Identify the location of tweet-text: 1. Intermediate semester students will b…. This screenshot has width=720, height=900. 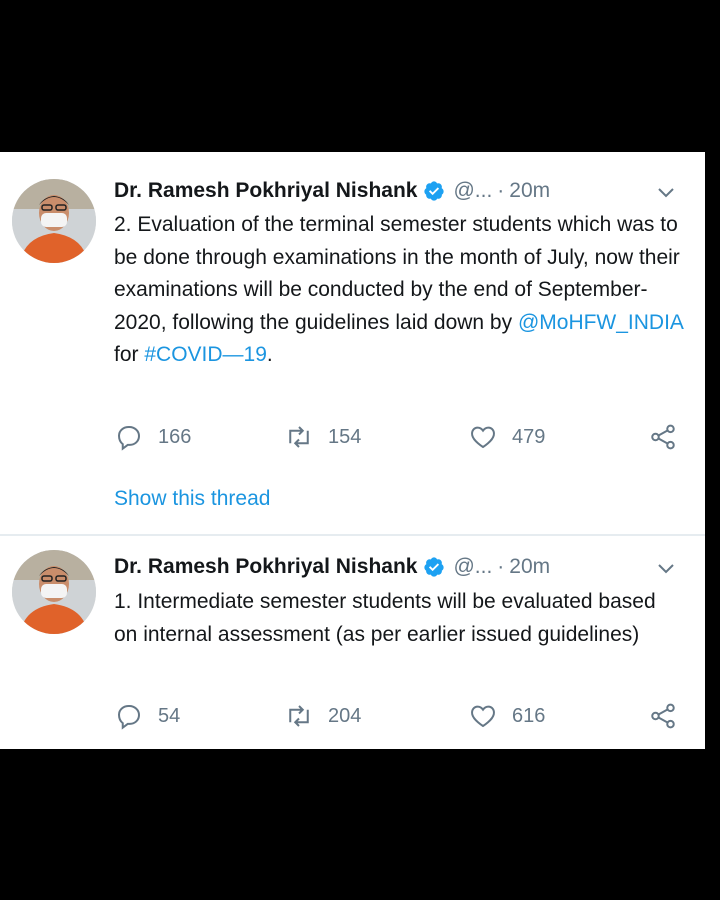
(385, 618).